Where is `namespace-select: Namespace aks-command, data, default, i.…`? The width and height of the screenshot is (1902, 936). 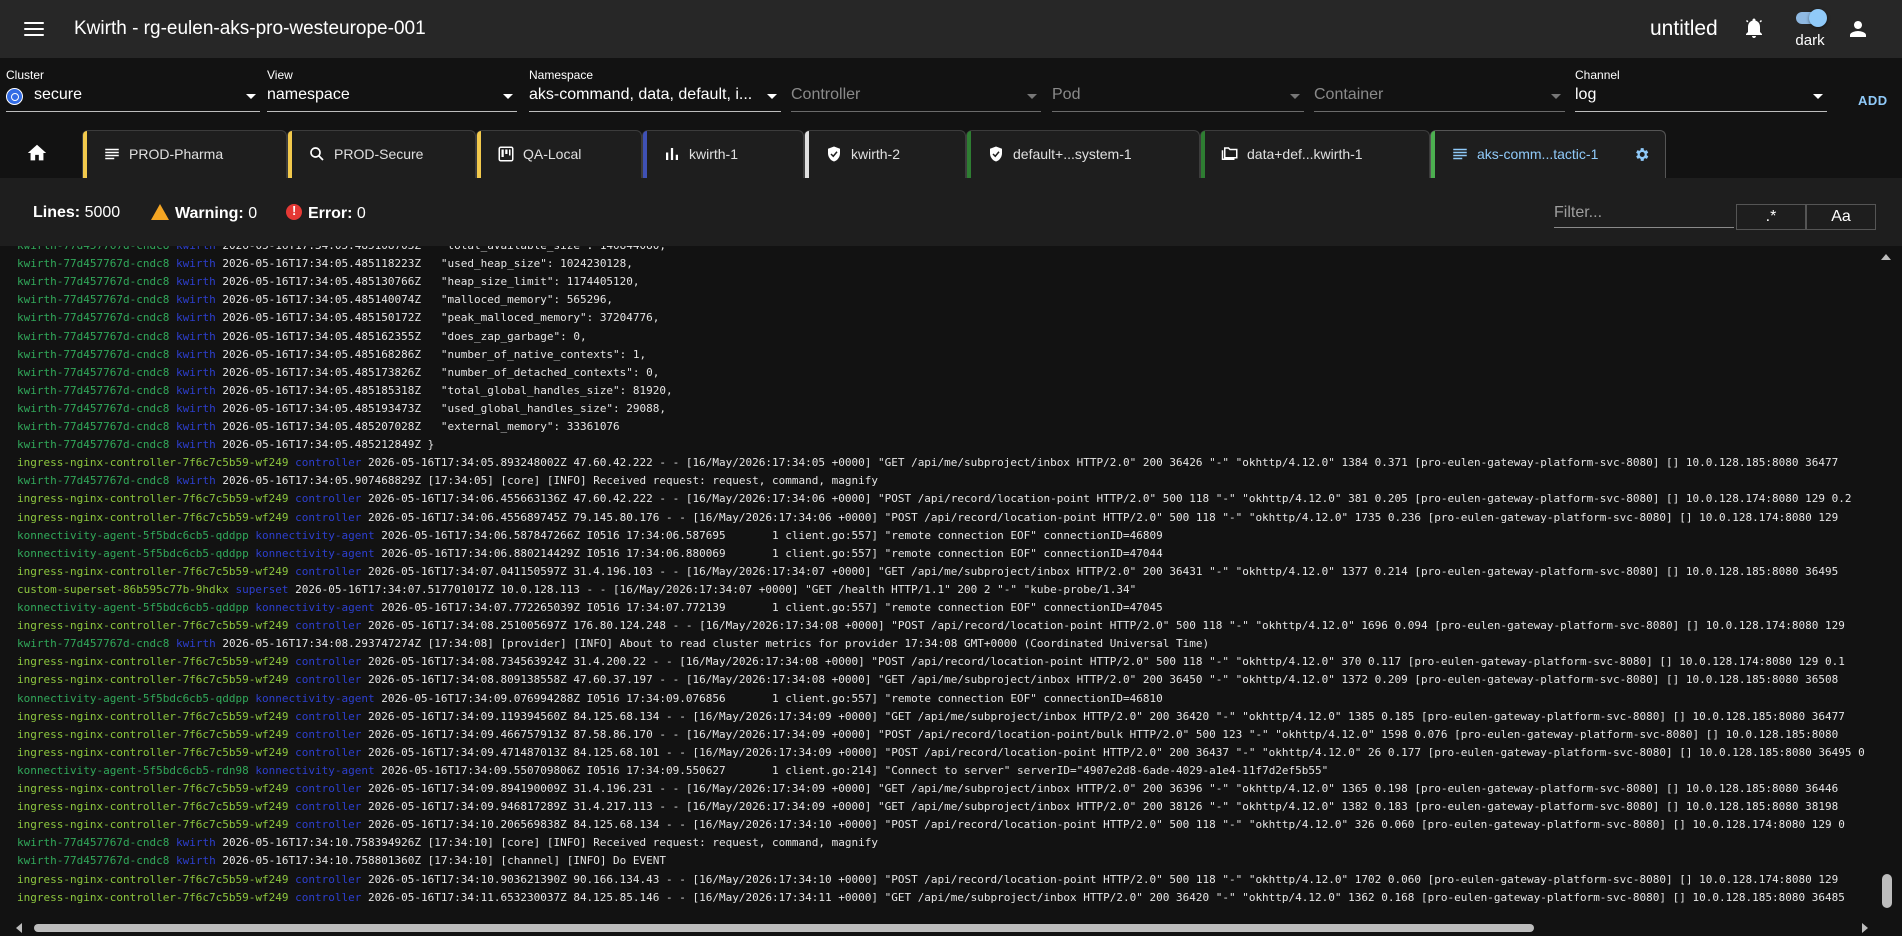 namespace-select: Namespace aks-command, data, default, i.… is located at coordinates (655, 93).